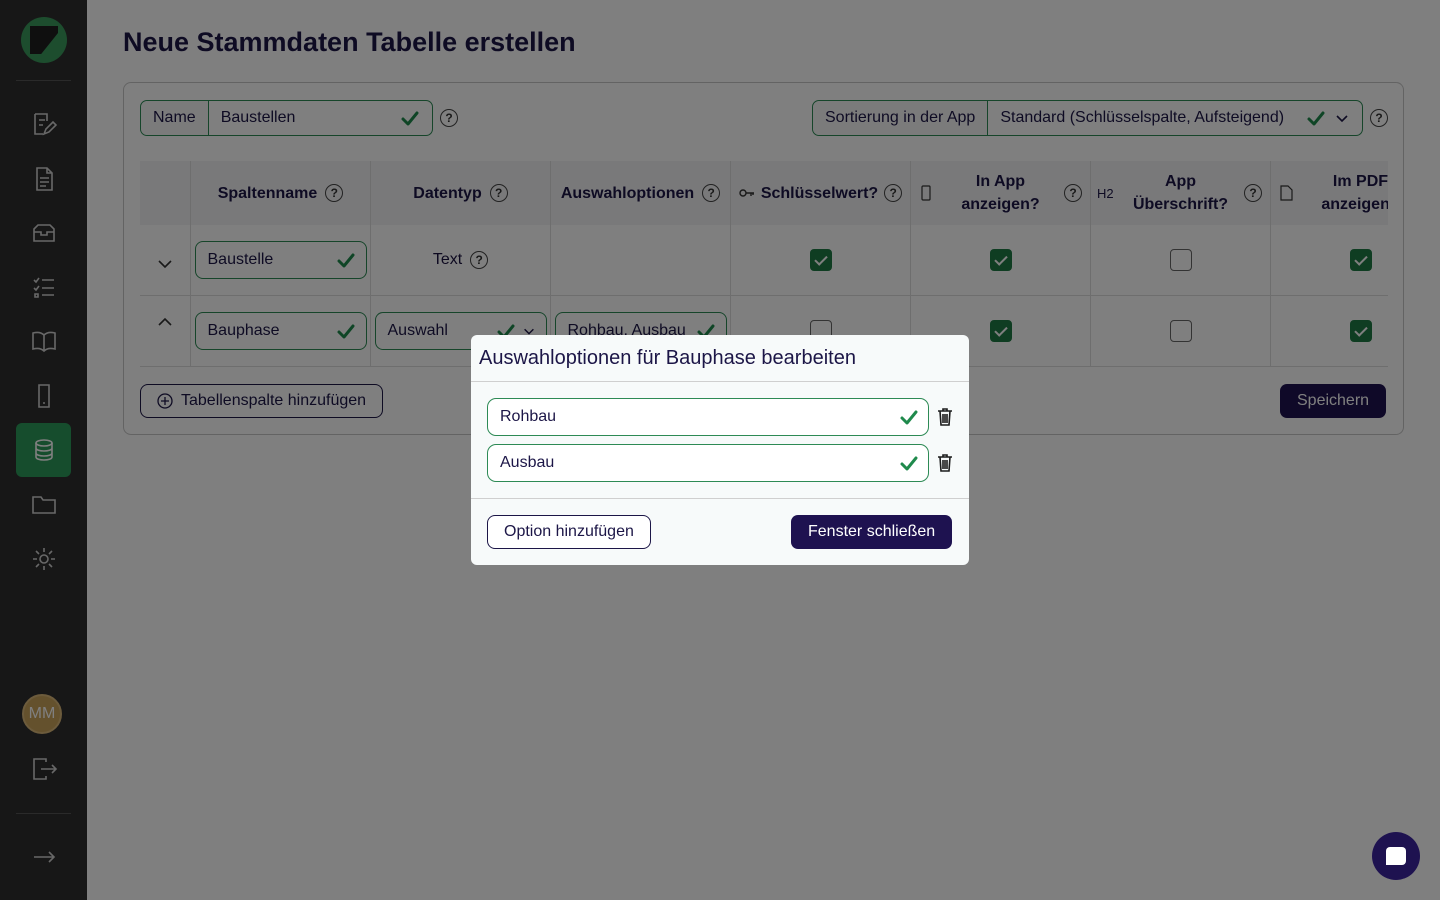  I want to click on option-input: Rohbau, so click(708, 417).